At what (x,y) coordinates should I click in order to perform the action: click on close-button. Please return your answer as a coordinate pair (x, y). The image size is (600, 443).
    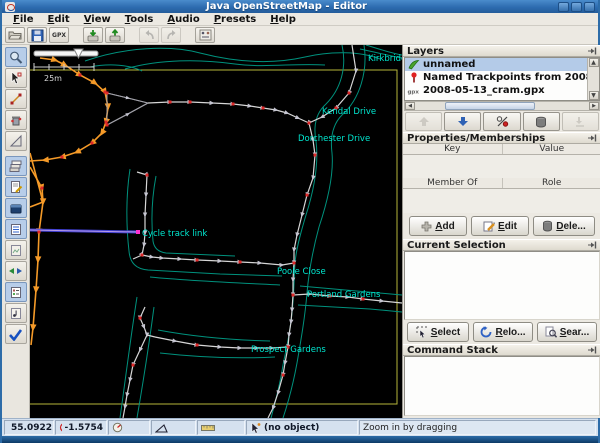
    Looking at the image, I should click on (589, 6).